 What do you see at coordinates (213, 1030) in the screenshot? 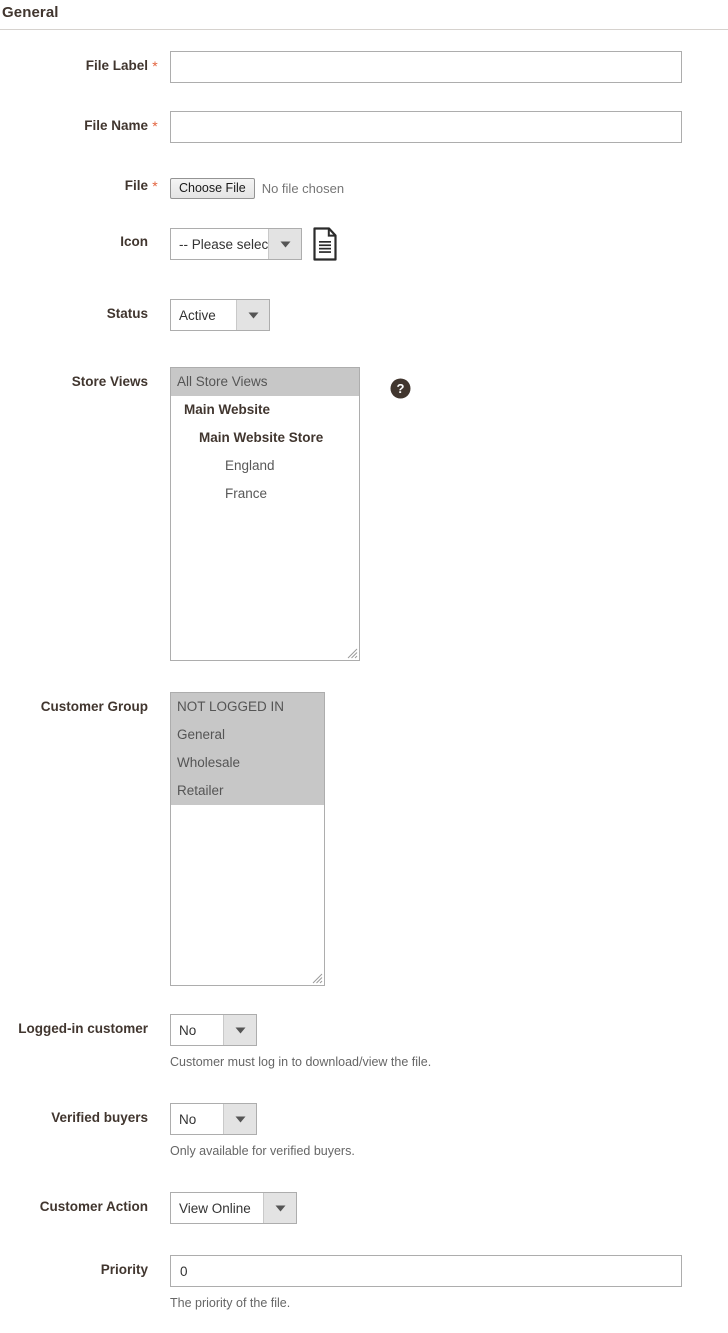
I see `logged-in-customer-select: No` at bounding box center [213, 1030].